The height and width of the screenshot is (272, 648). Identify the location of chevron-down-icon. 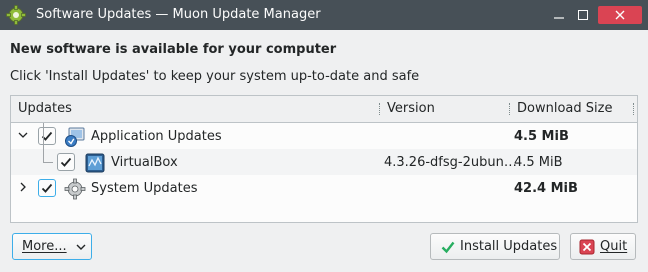
(81, 247).